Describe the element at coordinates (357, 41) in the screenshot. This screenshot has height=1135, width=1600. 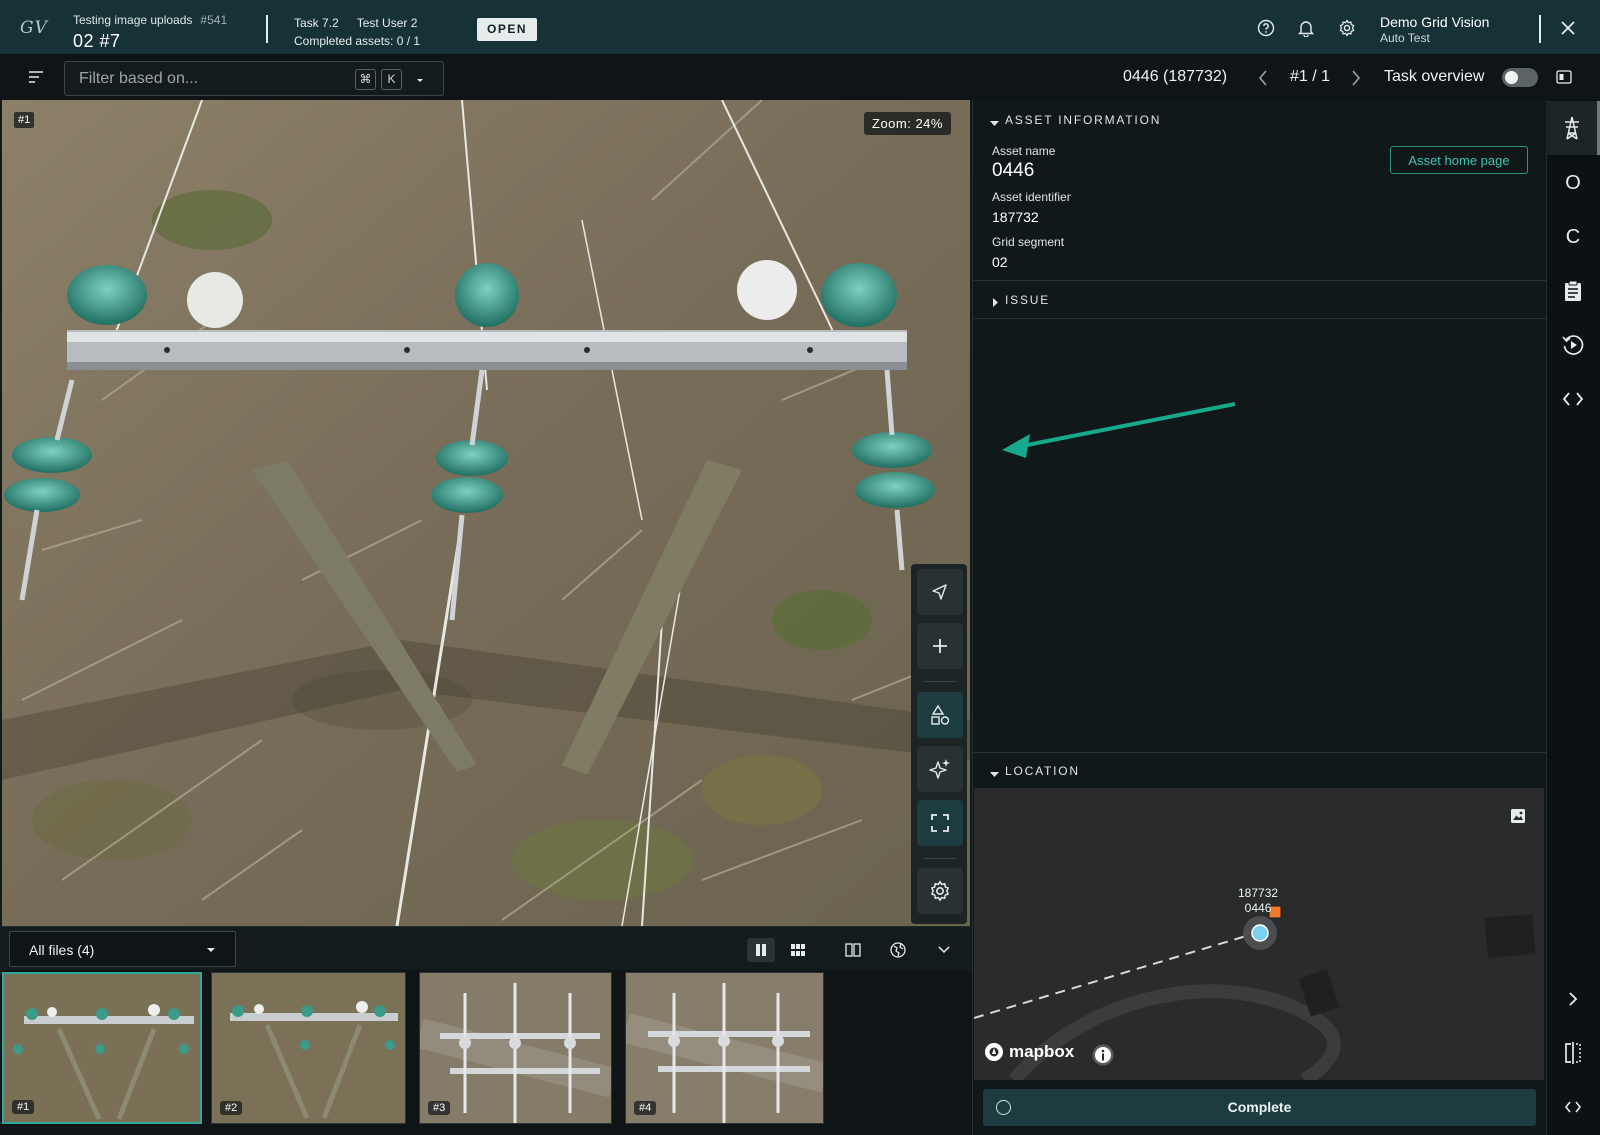
I see `completed-assets: Completed assets: 0 / 1` at that location.